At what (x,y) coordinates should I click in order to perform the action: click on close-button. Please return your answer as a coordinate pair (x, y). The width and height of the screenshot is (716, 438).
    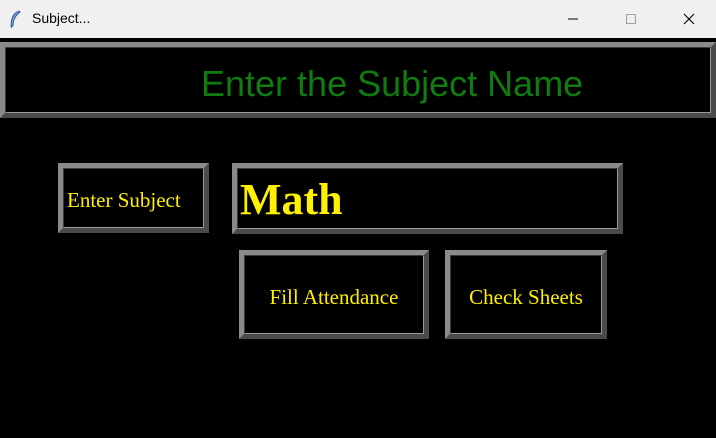
    Looking at the image, I should click on (689, 19).